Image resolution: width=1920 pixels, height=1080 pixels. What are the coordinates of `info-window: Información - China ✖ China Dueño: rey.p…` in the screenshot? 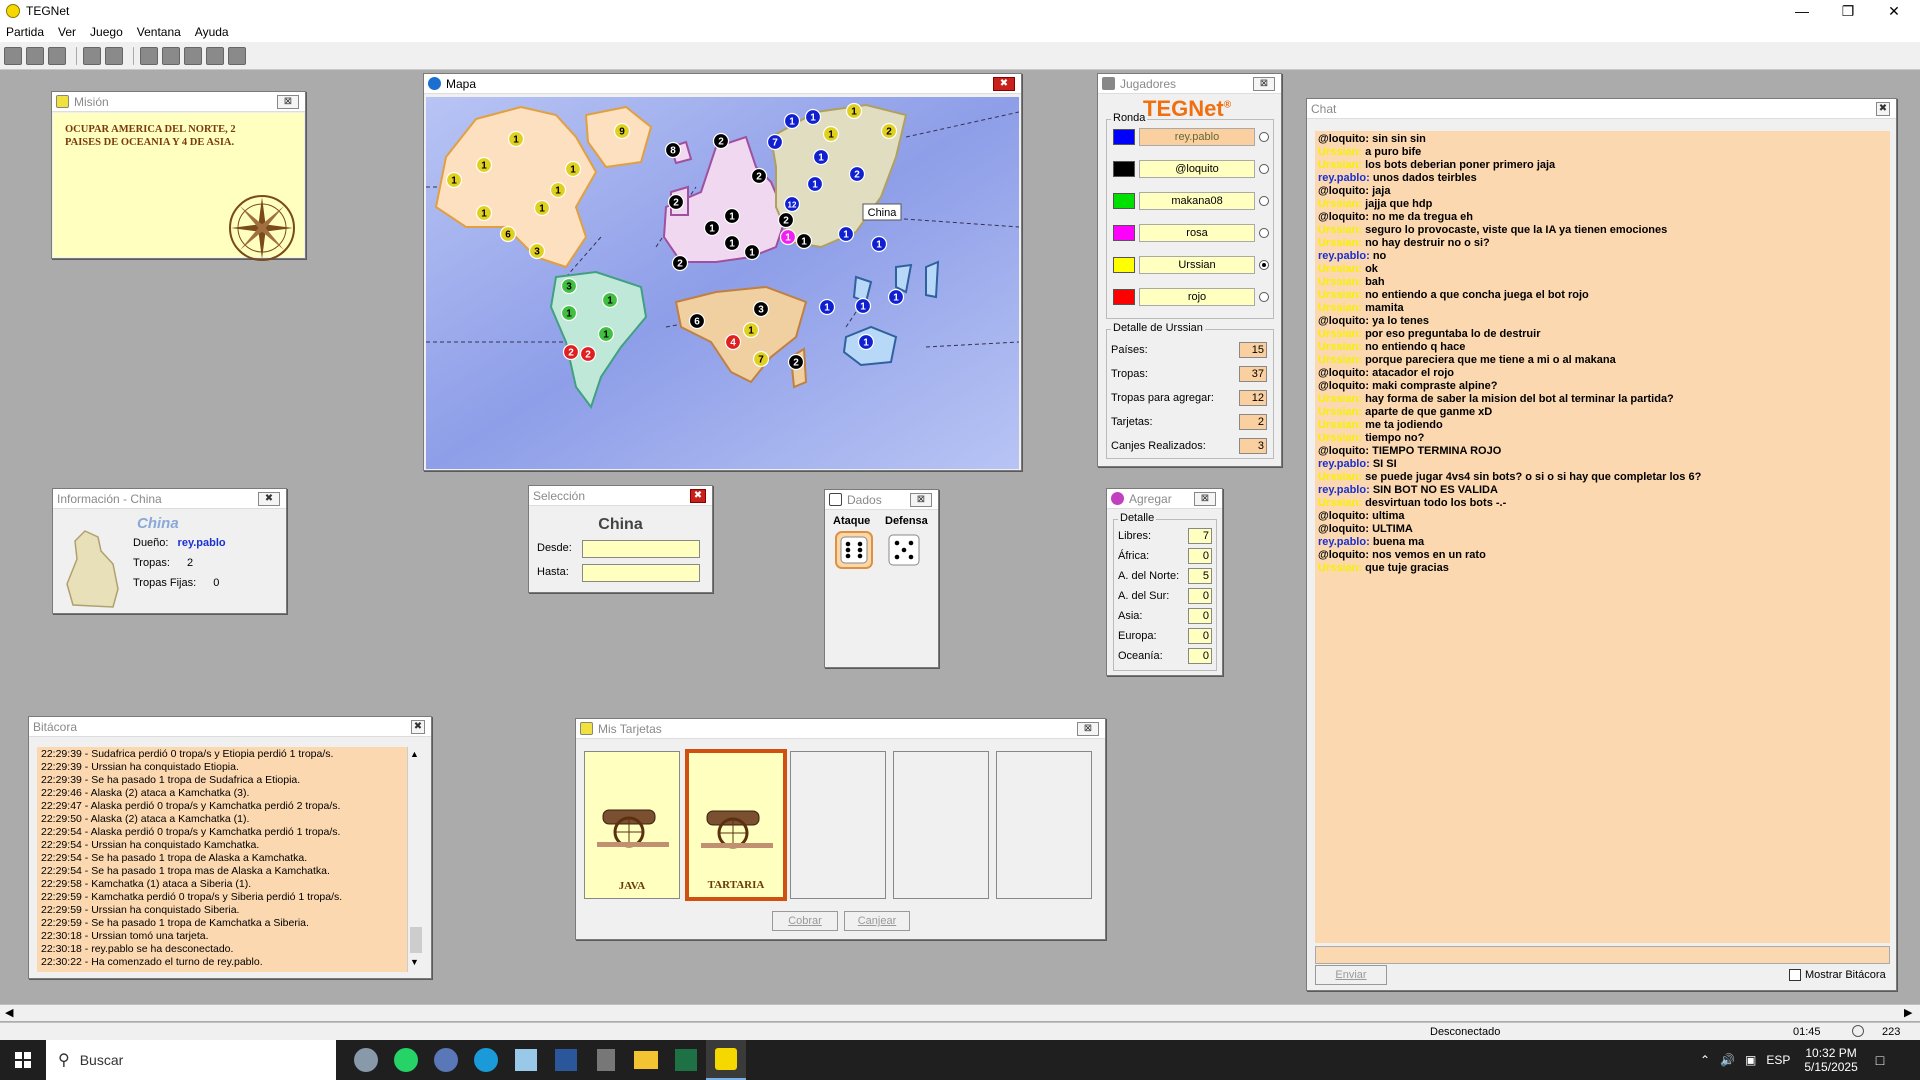 It's located at (169, 551).